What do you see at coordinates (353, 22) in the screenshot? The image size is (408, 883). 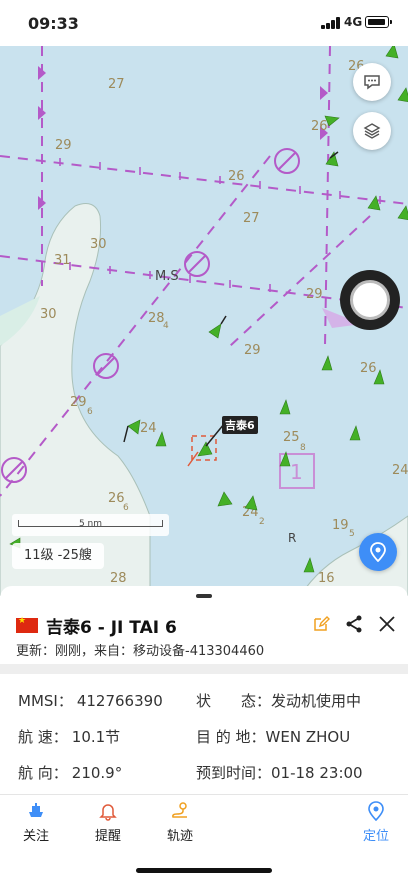 I see `network-type: 4G` at bounding box center [353, 22].